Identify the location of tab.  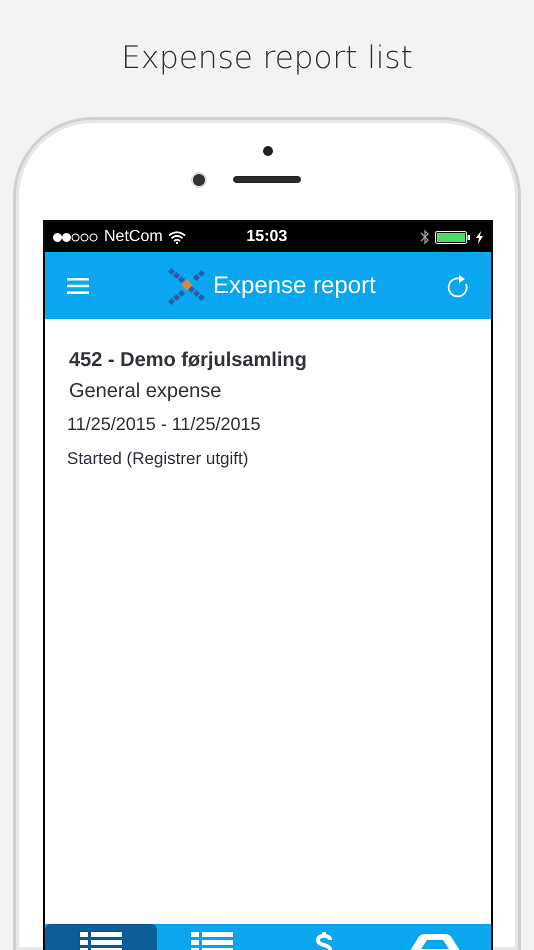
(100, 937).